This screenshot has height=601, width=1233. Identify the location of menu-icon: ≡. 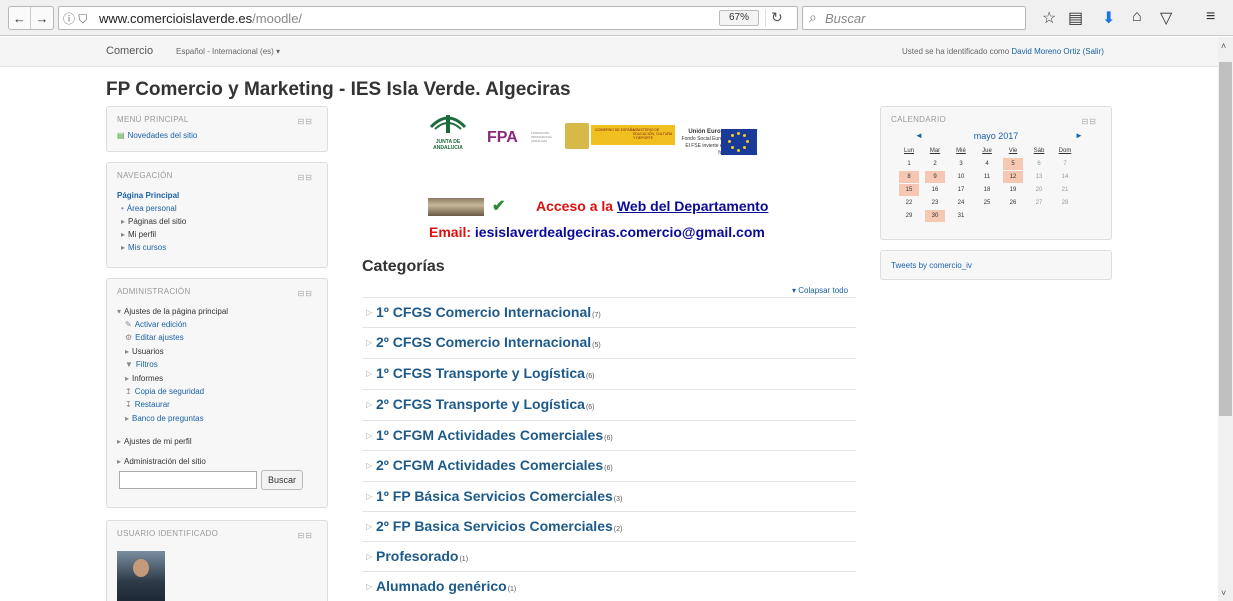
(1210, 17).